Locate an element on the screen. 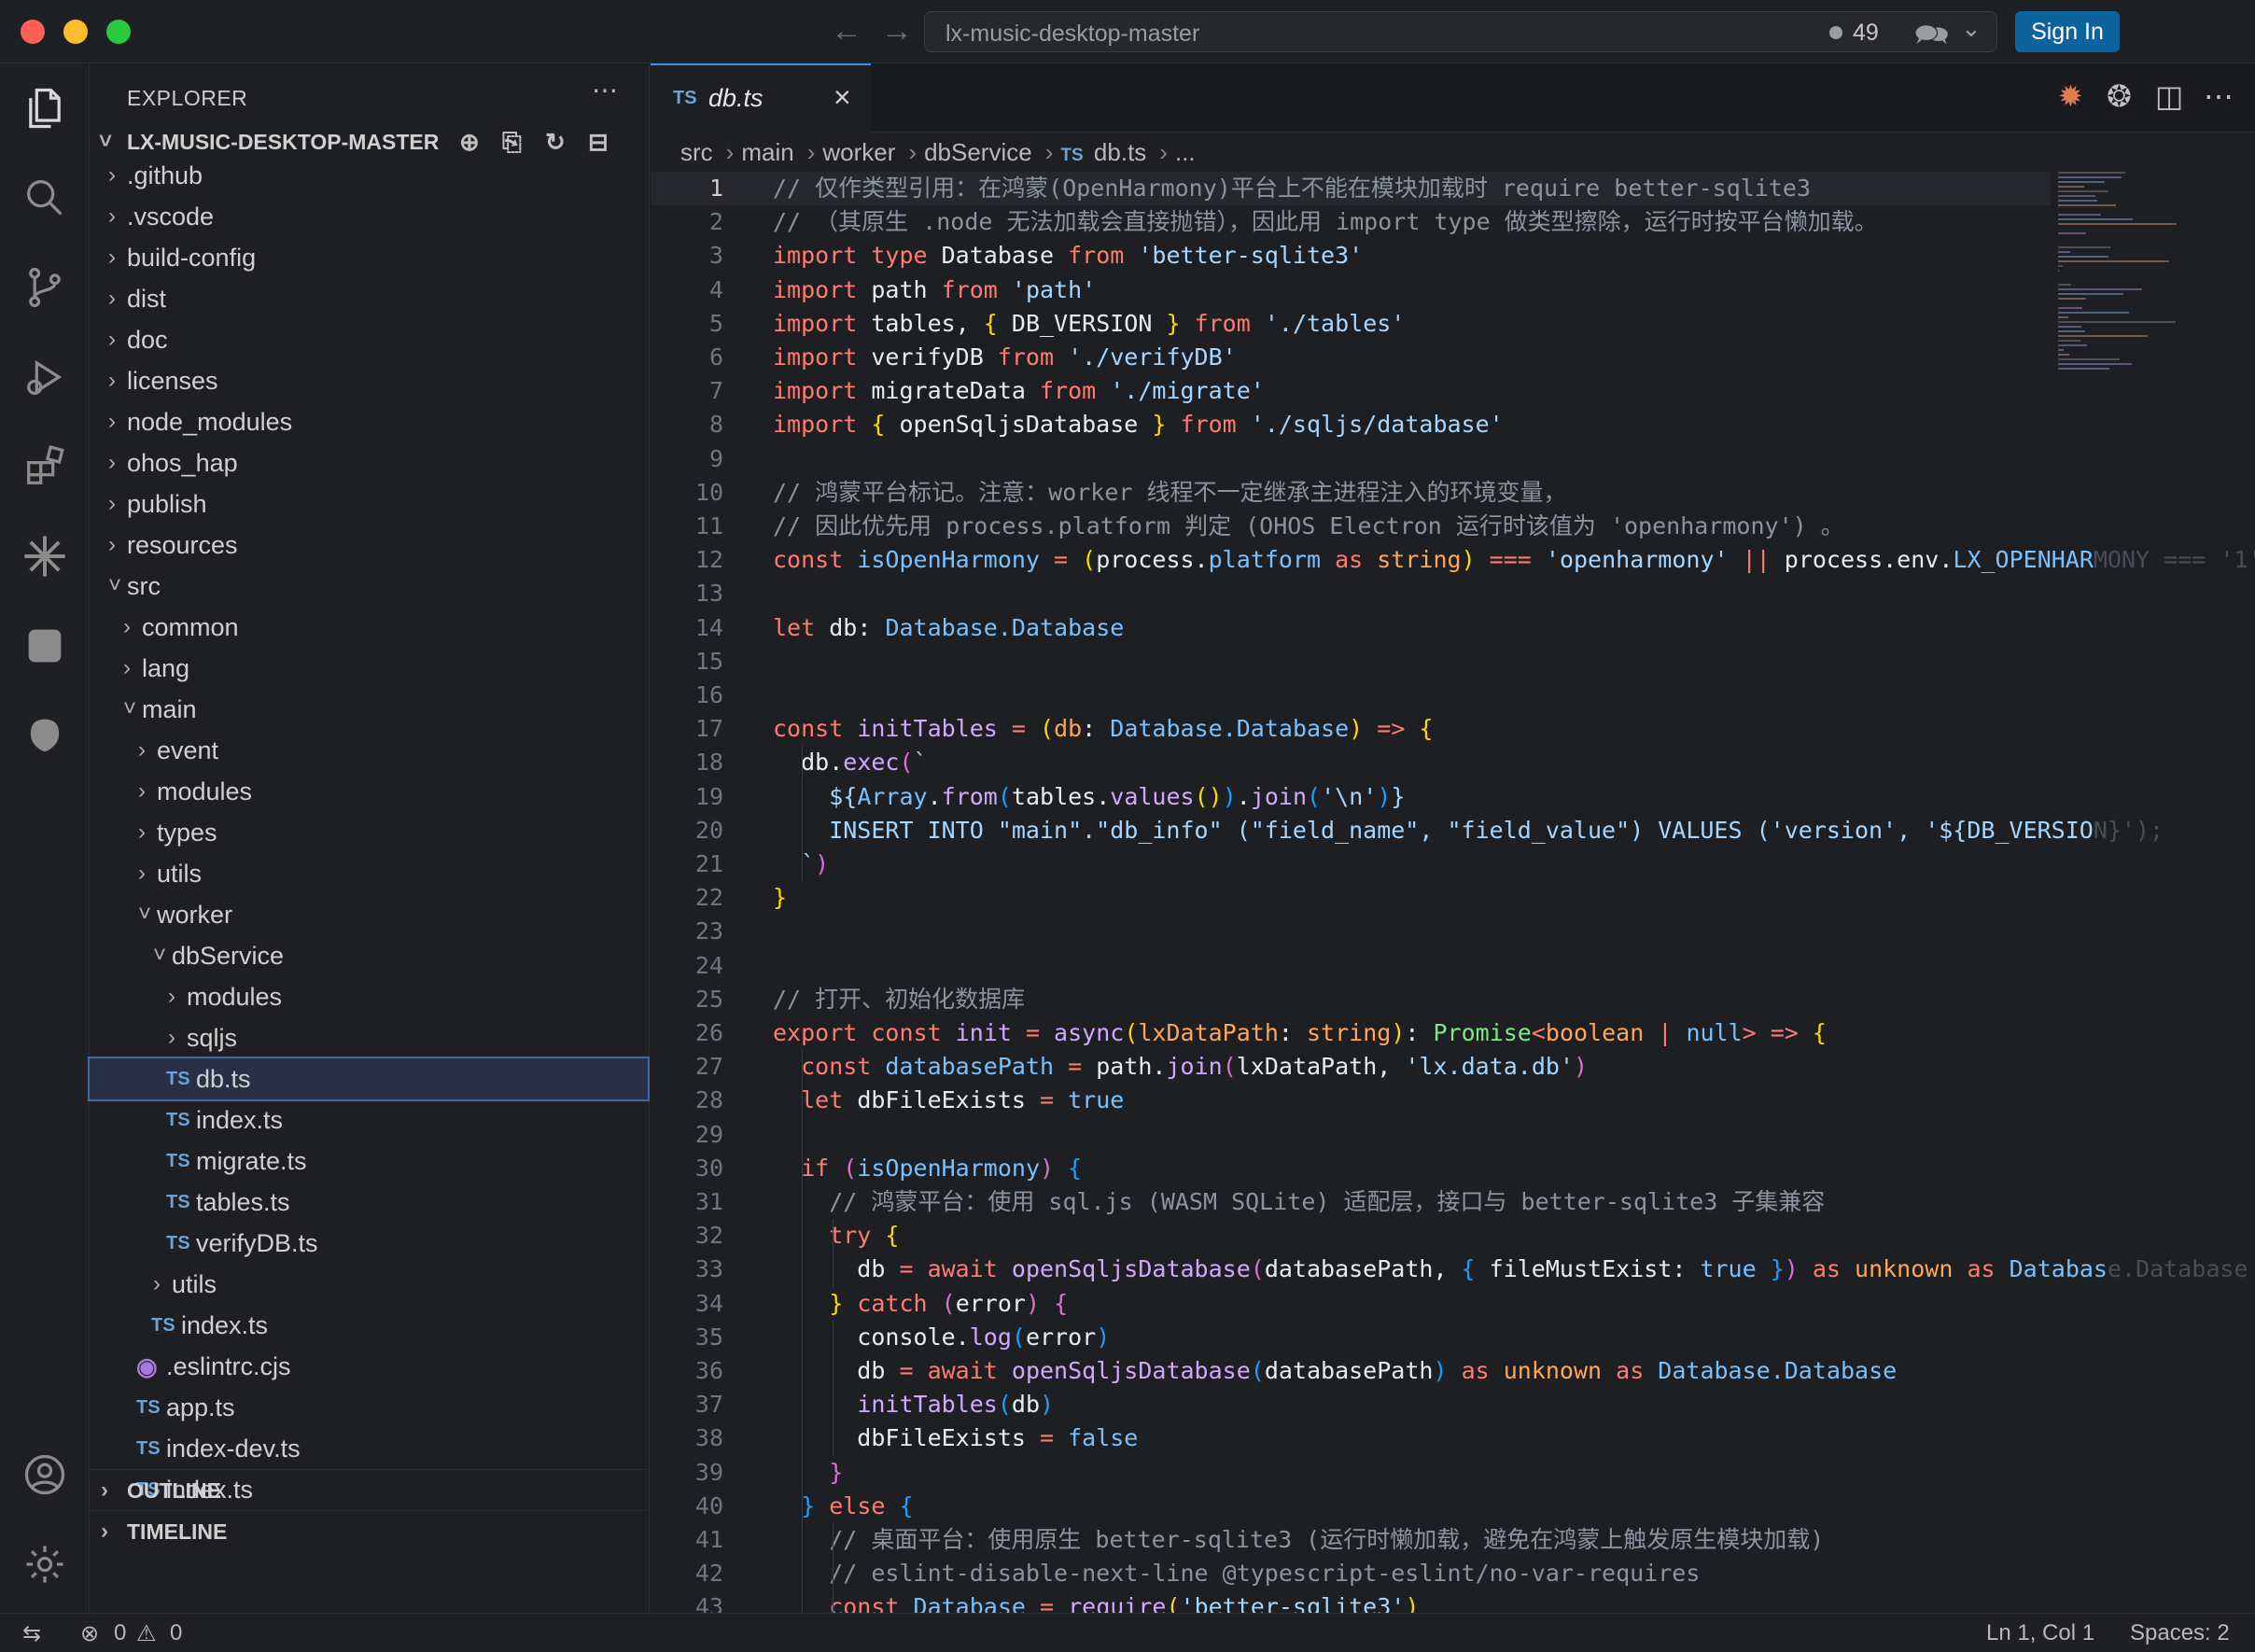 This screenshot has width=2255, height=1652. code-line: 22} is located at coordinates (1351, 898).